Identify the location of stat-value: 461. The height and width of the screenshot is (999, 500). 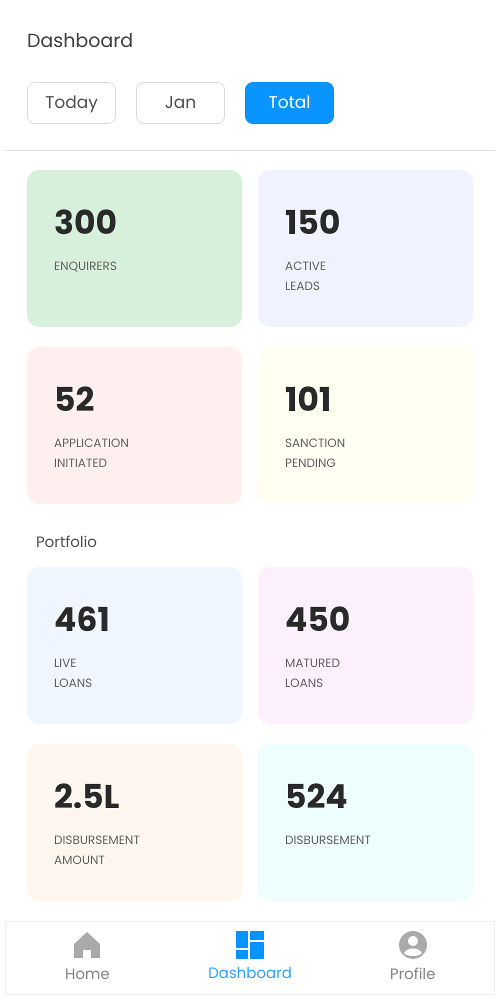
(82, 620).